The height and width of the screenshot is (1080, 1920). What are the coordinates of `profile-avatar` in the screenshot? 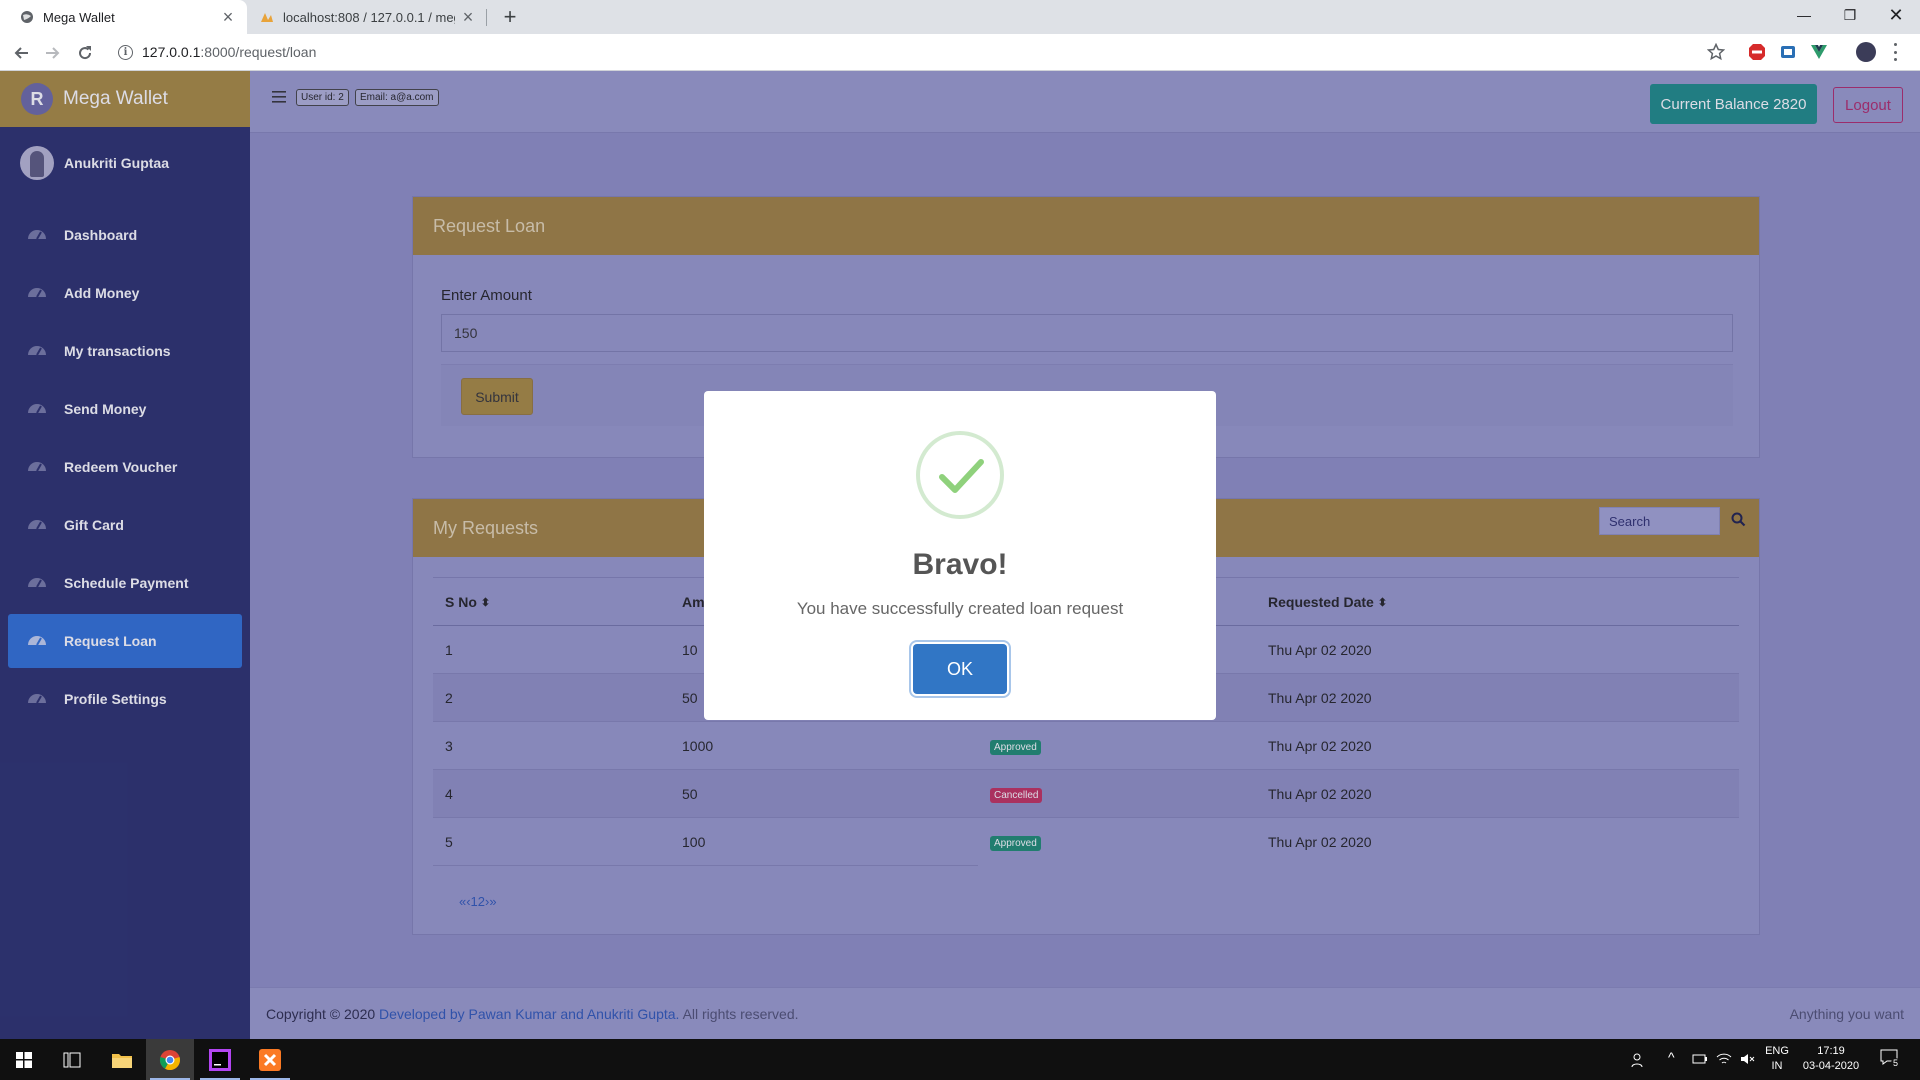 It's located at (1866, 52).